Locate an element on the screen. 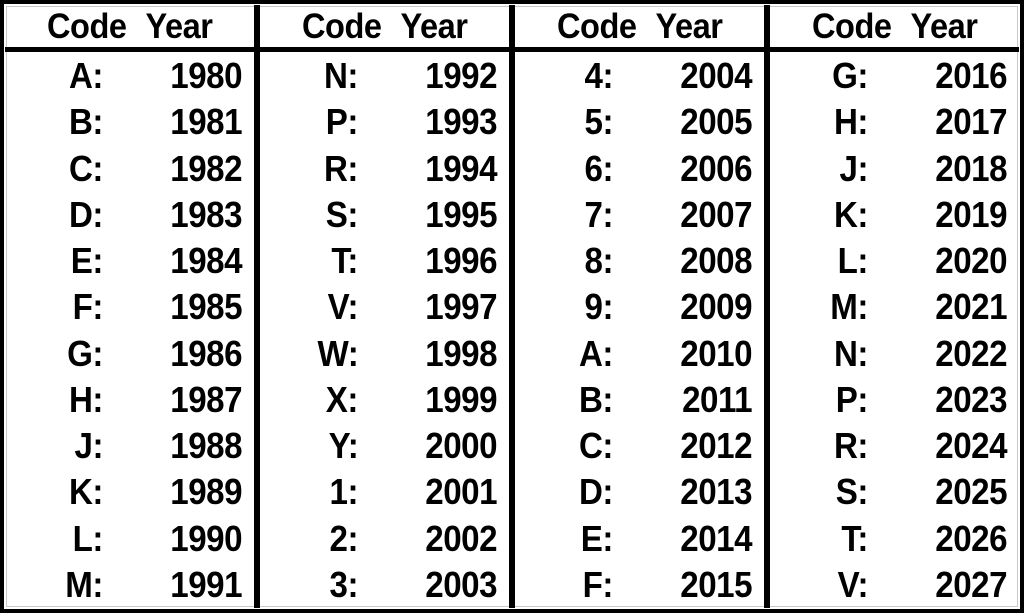 The image size is (1024, 613). cell-year: 2001 is located at coordinates (430, 492).